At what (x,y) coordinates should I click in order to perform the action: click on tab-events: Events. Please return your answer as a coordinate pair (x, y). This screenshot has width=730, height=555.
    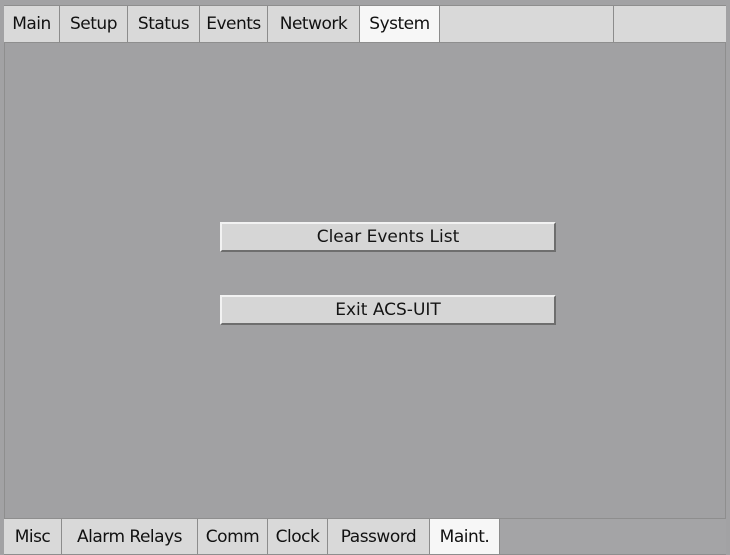
    Looking at the image, I should click on (234, 24).